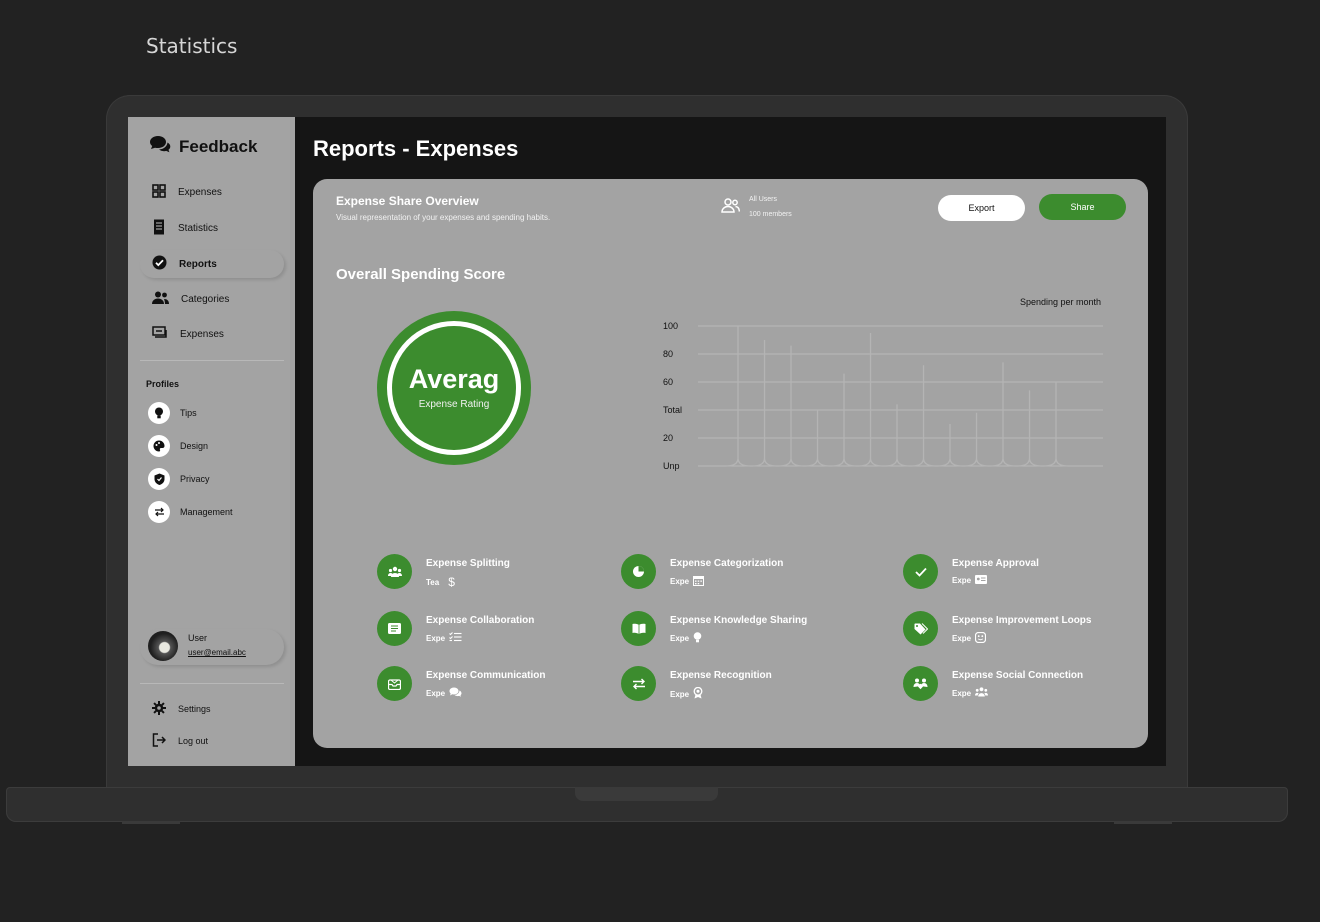 This screenshot has height=922, width=1320. Describe the element at coordinates (203, 146) in the screenshot. I see `brand: Feedback` at that location.